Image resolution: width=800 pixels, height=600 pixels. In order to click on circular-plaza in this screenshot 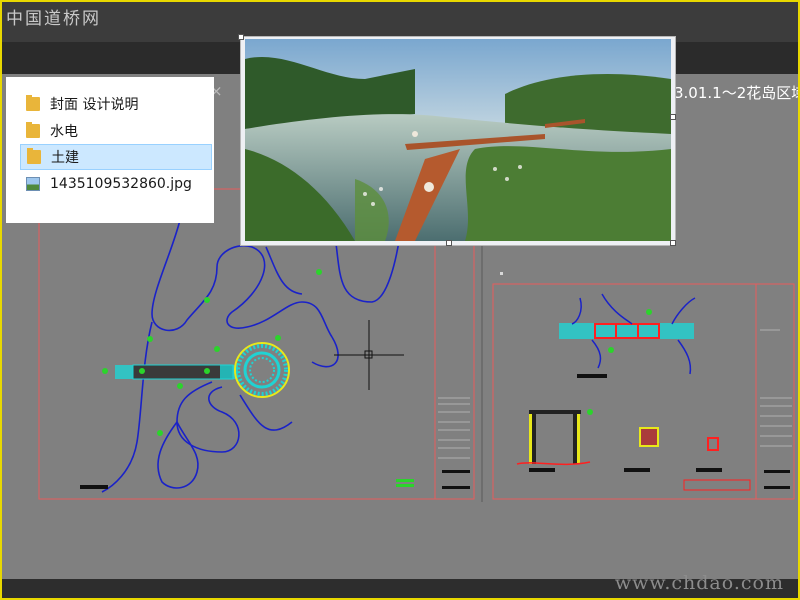, I will do `click(262, 370)`.